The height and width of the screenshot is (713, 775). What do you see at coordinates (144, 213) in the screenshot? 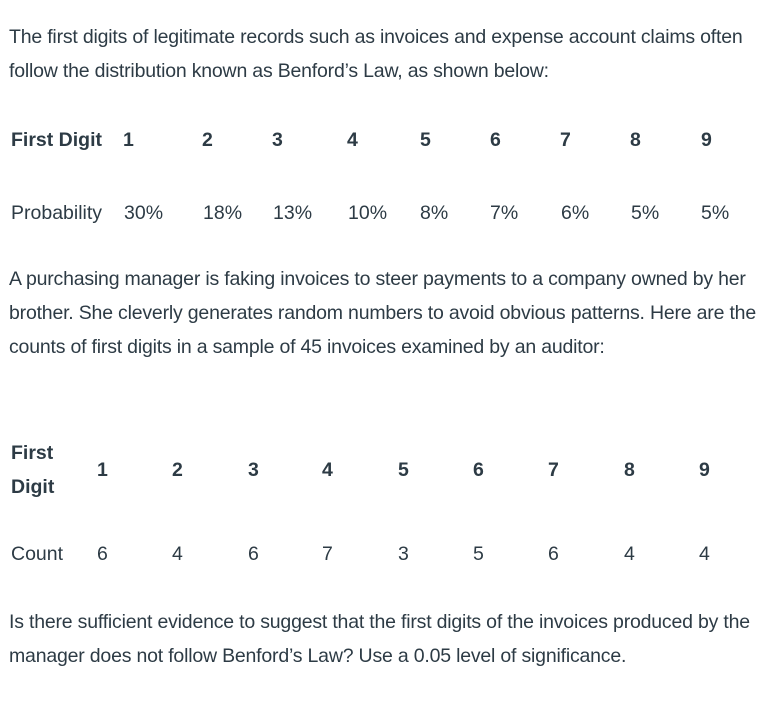
I see `benford-probability: 30%` at bounding box center [144, 213].